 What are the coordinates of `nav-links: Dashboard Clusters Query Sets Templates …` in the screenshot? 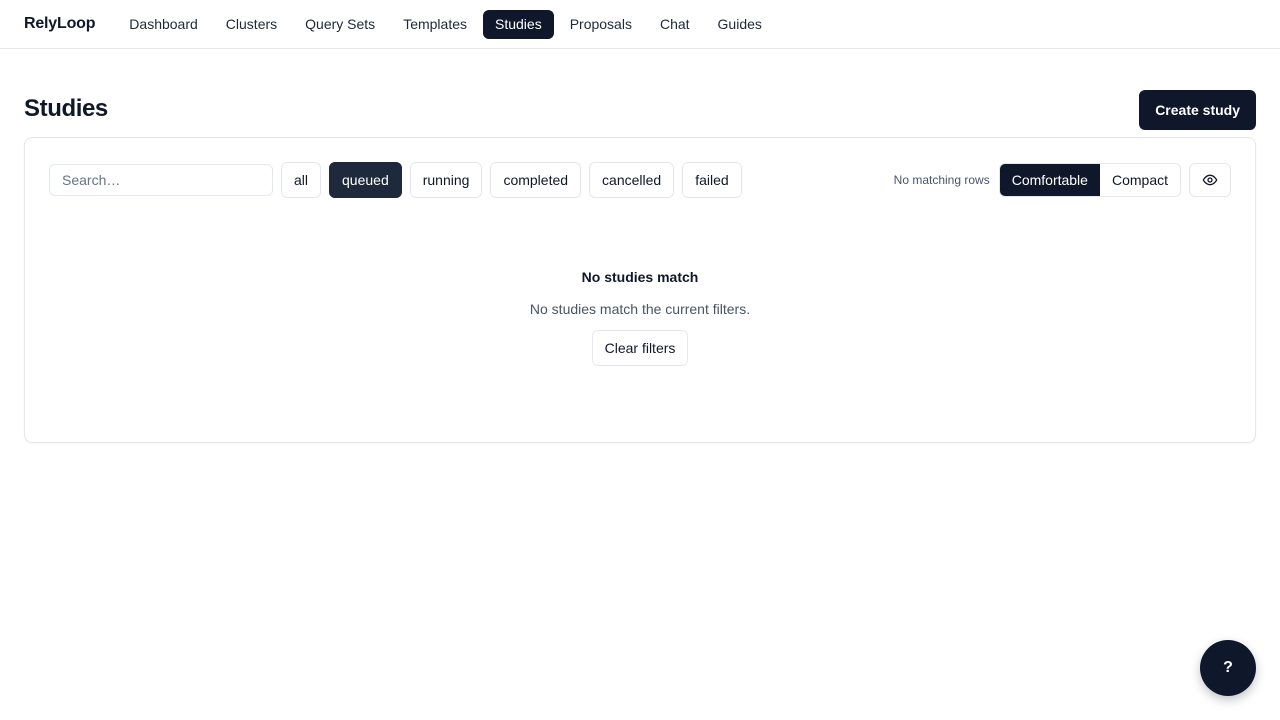 It's located at (445, 24).